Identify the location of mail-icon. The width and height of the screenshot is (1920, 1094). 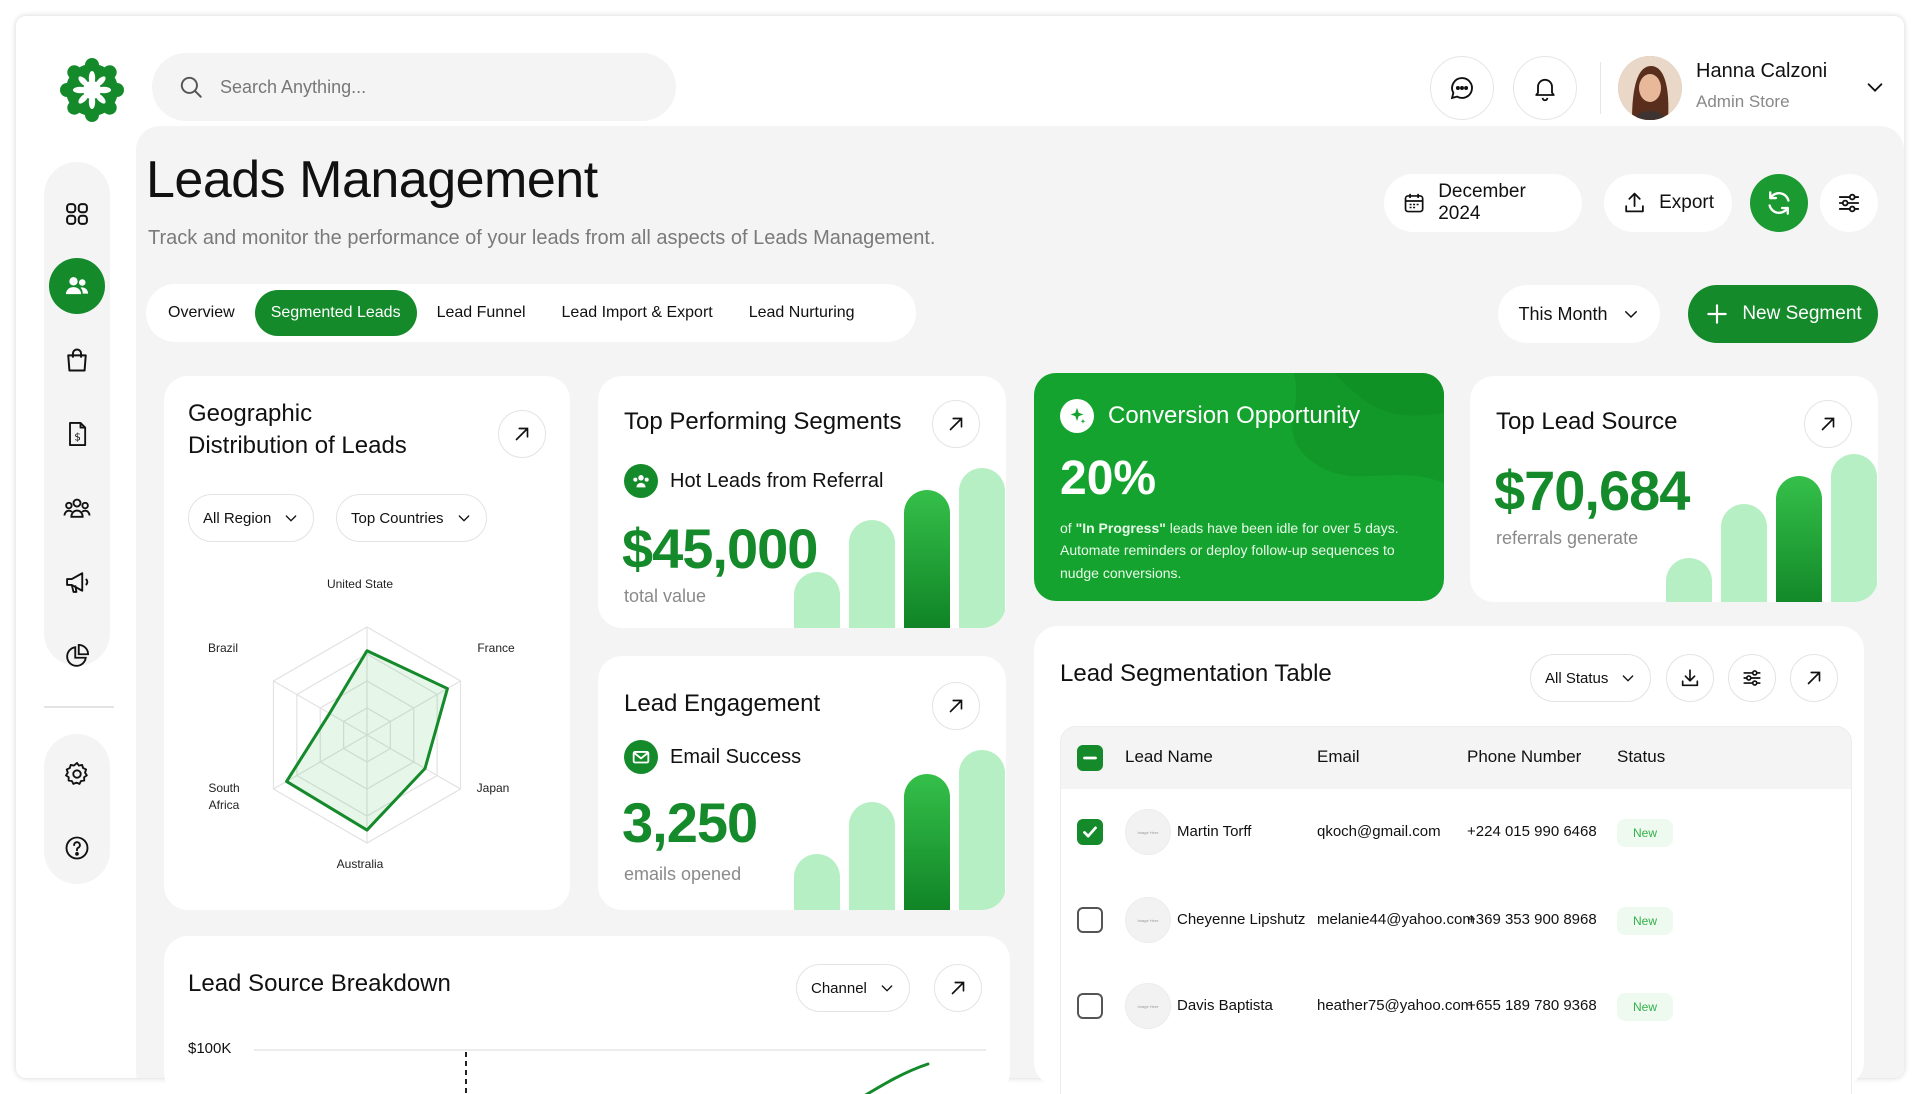
(641, 757).